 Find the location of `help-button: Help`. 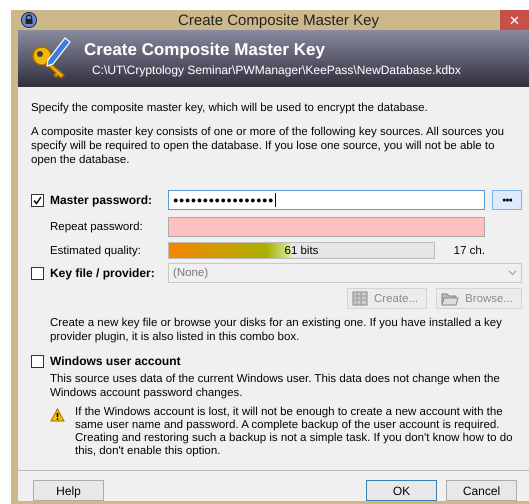

help-button: Help is located at coordinates (68, 490).